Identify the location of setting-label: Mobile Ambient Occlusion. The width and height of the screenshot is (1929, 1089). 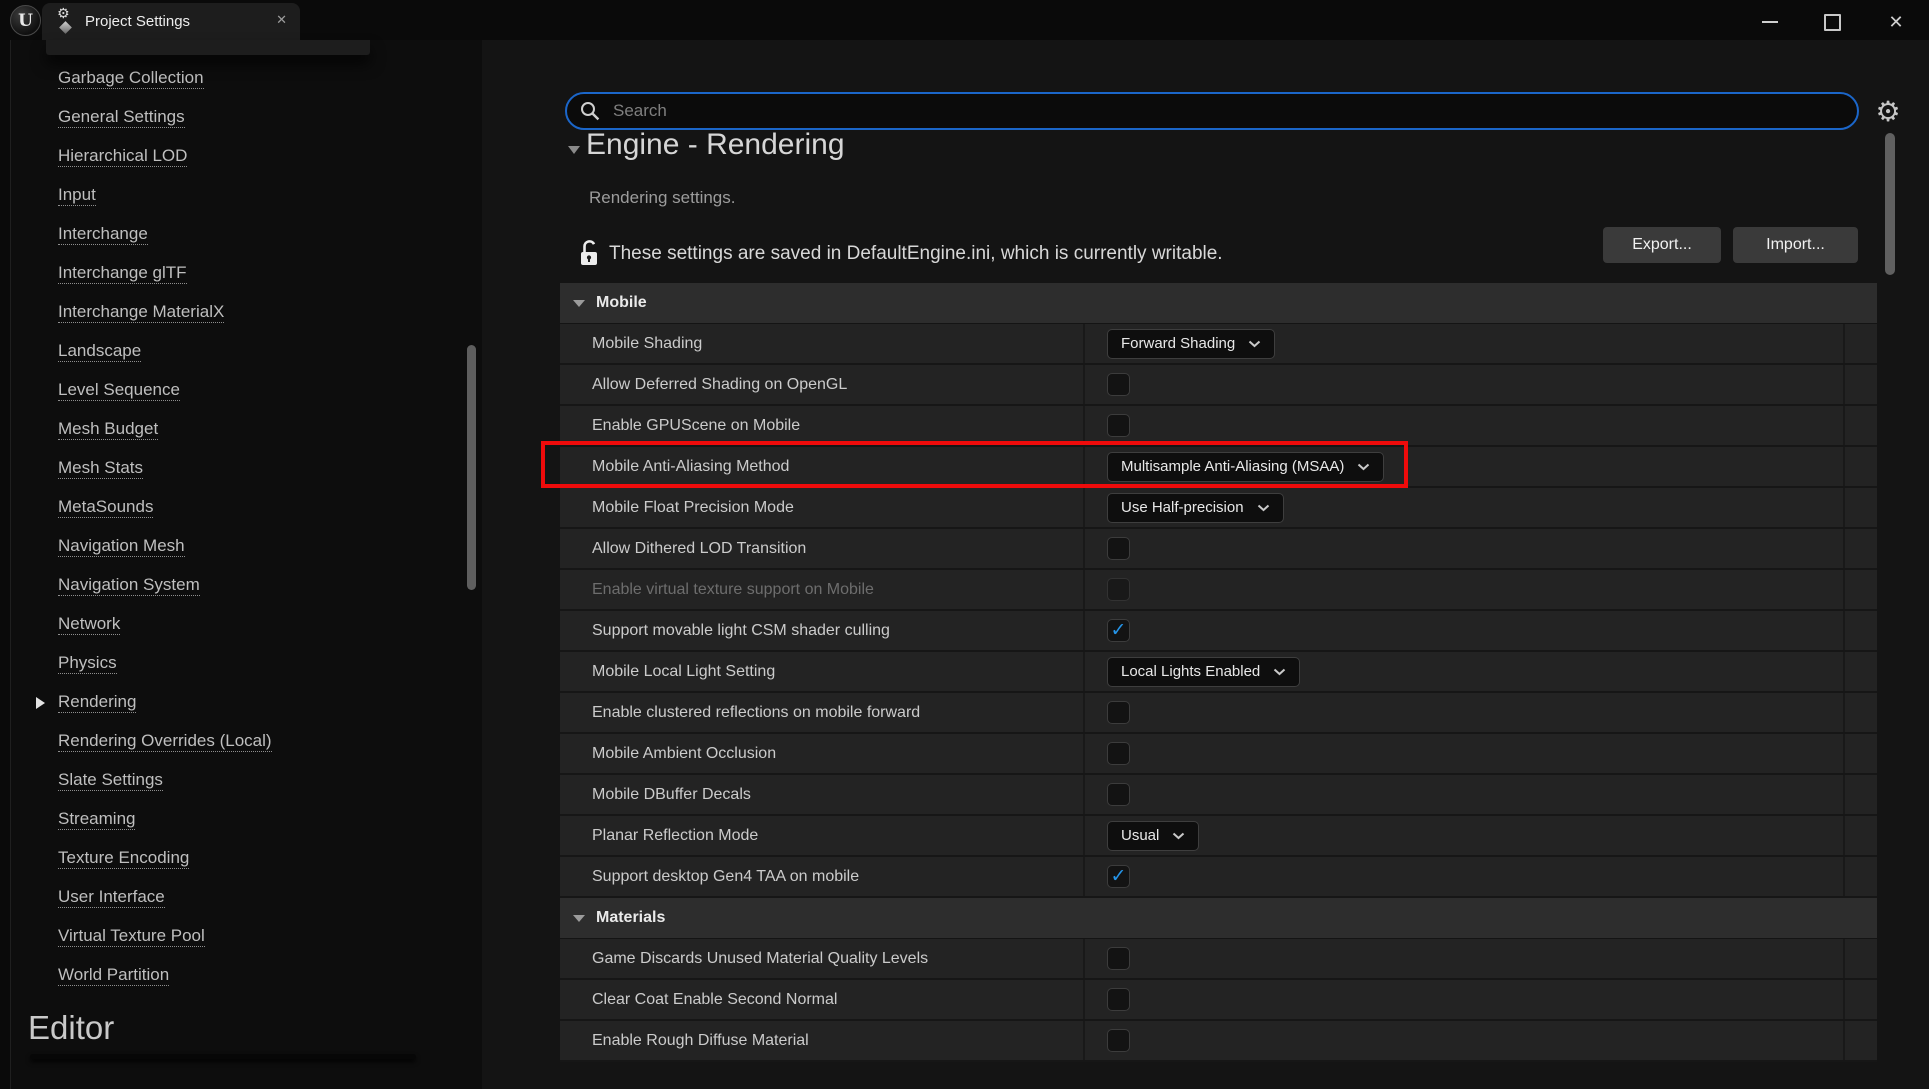
(684, 753).